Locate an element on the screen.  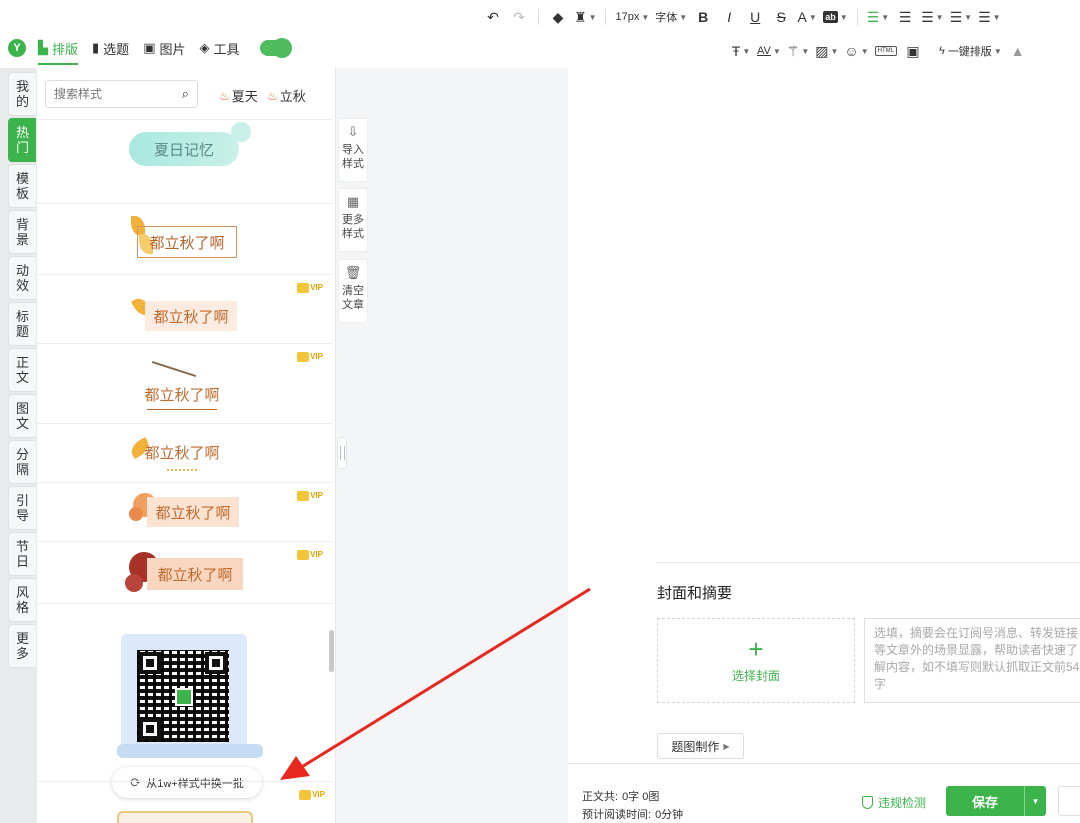
select-cover-button: + 选择封面 is located at coordinates (756, 660).